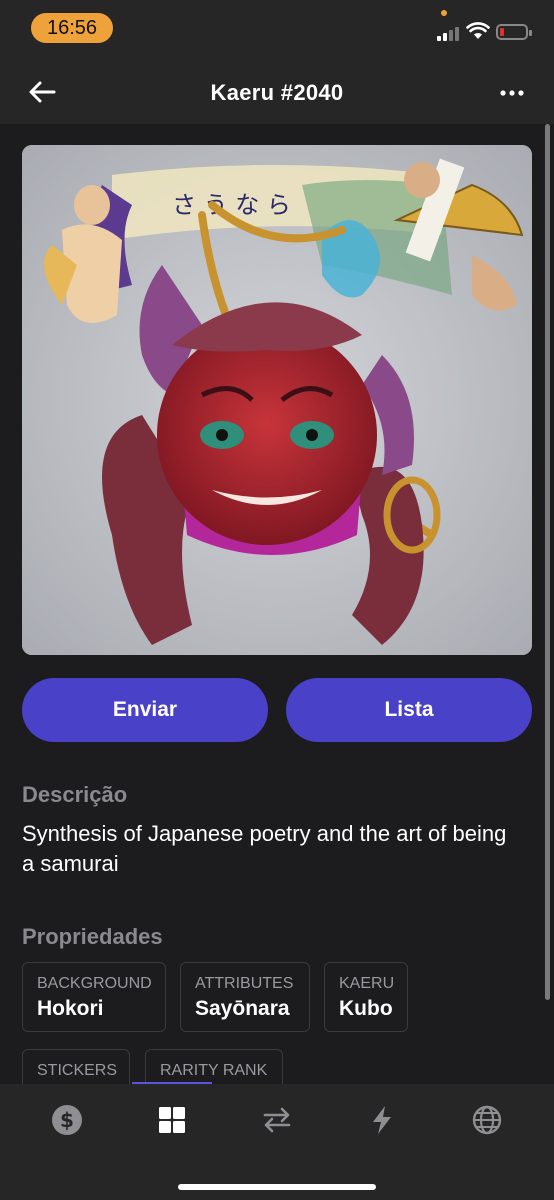  I want to click on property-rarity-rank: RARITY RANK, so click(214, 1066).